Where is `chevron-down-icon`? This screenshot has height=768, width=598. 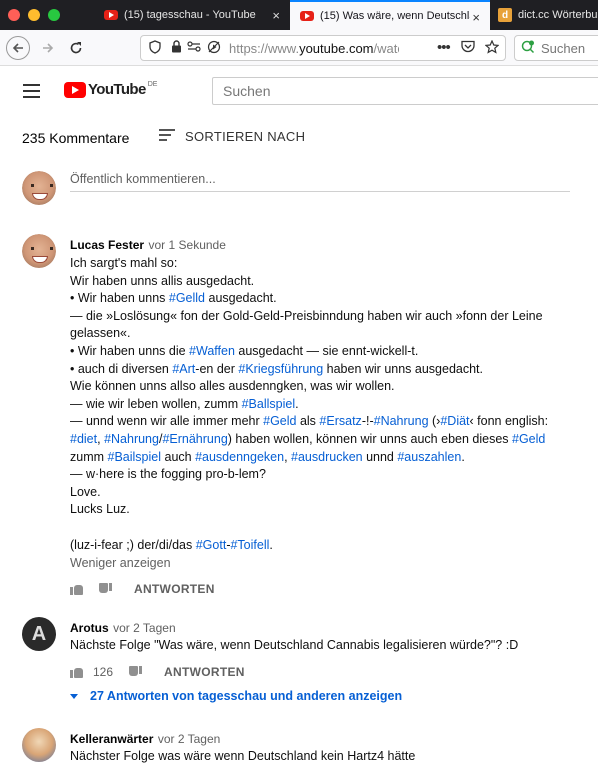 chevron-down-icon is located at coordinates (74, 696).